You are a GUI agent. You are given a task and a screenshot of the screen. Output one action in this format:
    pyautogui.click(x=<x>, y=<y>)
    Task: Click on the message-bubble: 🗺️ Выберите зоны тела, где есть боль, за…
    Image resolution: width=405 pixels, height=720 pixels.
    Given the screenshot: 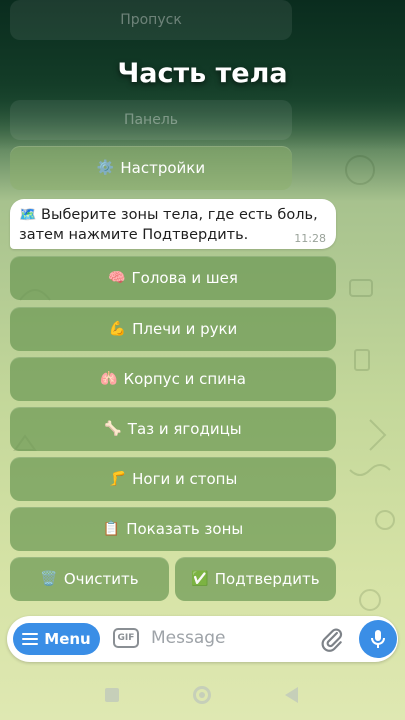 What is the action you would take?
    pyautogui.click(x=173, y=224)
    